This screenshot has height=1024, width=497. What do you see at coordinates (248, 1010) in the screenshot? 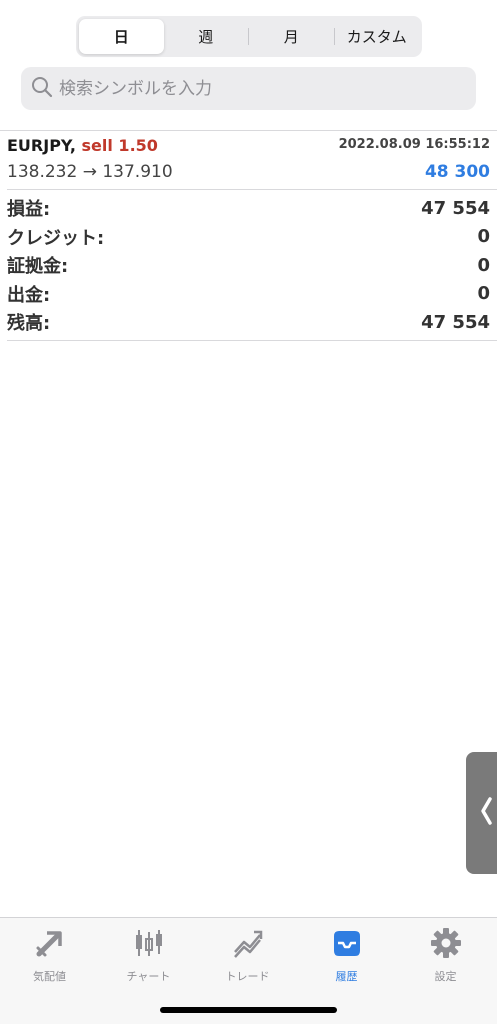
I see `home-indicator` at bounding box center [248, 1010].